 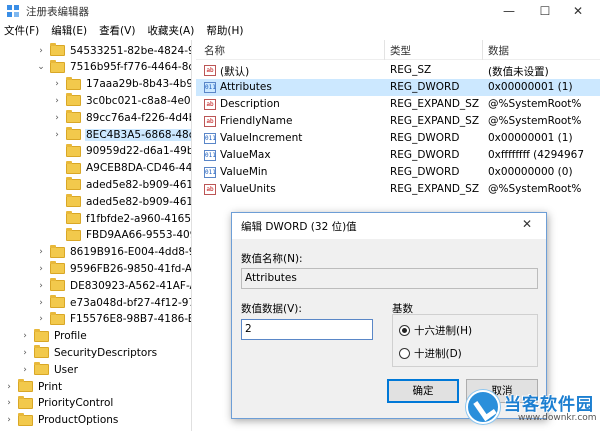 What do you see at coordinates (49, 369) in the screenshot?
I see `tree-item: › User` at bounding box center [49, 369].